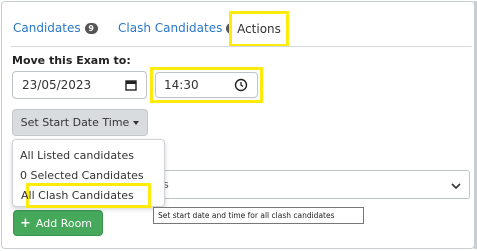 Image resolution: width=477 pixels, height=251 pixels. Describe the element at coordinates (25, 223) in the screenshot. I see `plus-icon: +` at that location.